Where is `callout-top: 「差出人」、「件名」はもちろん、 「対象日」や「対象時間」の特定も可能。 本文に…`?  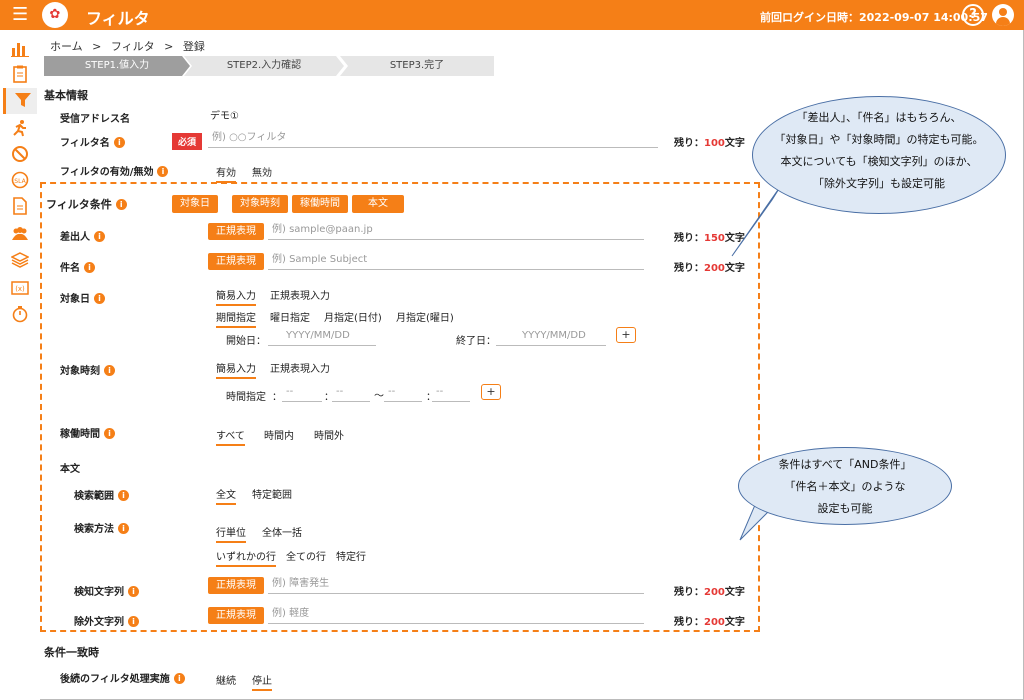
callout-top: 「差出人」、「件名」はもちろん、 「対象日」や「対象時間」の特定も可能。 本文に… is located at coordinates (879, 155).